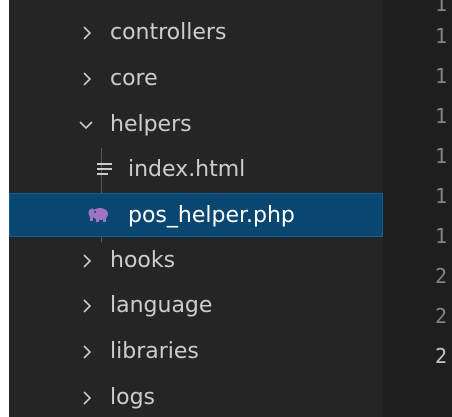 This screenshot has width=452, height=417. Describe the element at coordinates (134, 78) in the screenshot. I see `folder-label: core` at that location.